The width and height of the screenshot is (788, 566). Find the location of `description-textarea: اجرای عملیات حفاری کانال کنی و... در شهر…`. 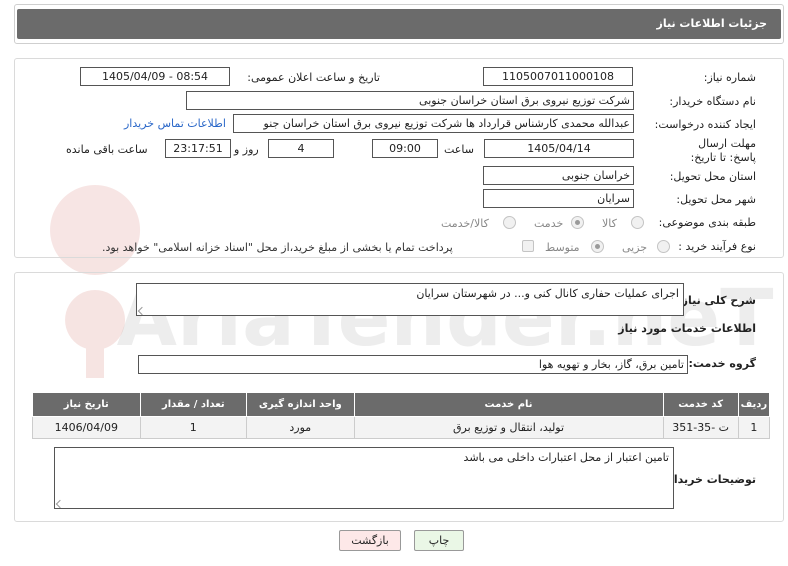

description-textarea: اجرای عملیات حفاری کانال کنی و... در شهر… is located at coordinates (410, 299).